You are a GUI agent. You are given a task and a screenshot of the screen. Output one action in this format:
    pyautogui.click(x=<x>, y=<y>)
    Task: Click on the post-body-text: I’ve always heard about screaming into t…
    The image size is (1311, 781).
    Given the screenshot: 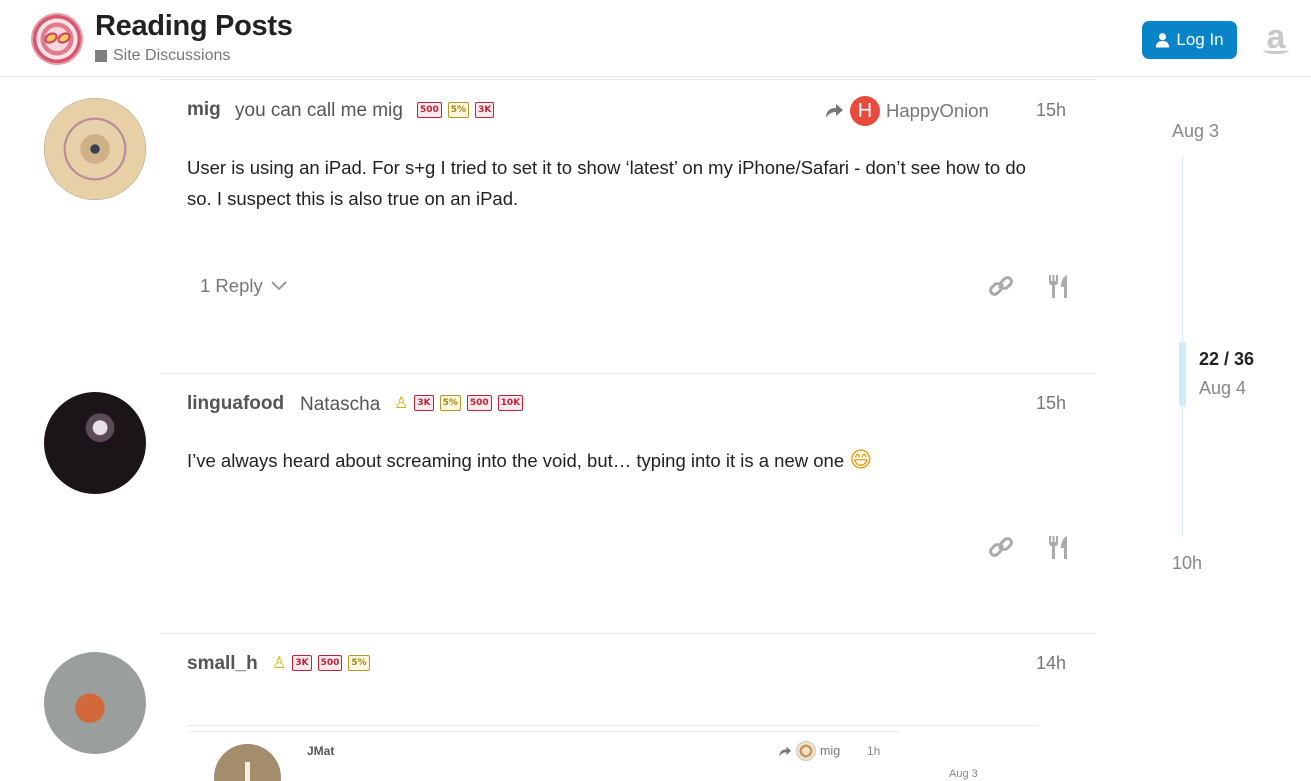 What is the action you would take?
    pyautogui.click(x=516, y=460)
    